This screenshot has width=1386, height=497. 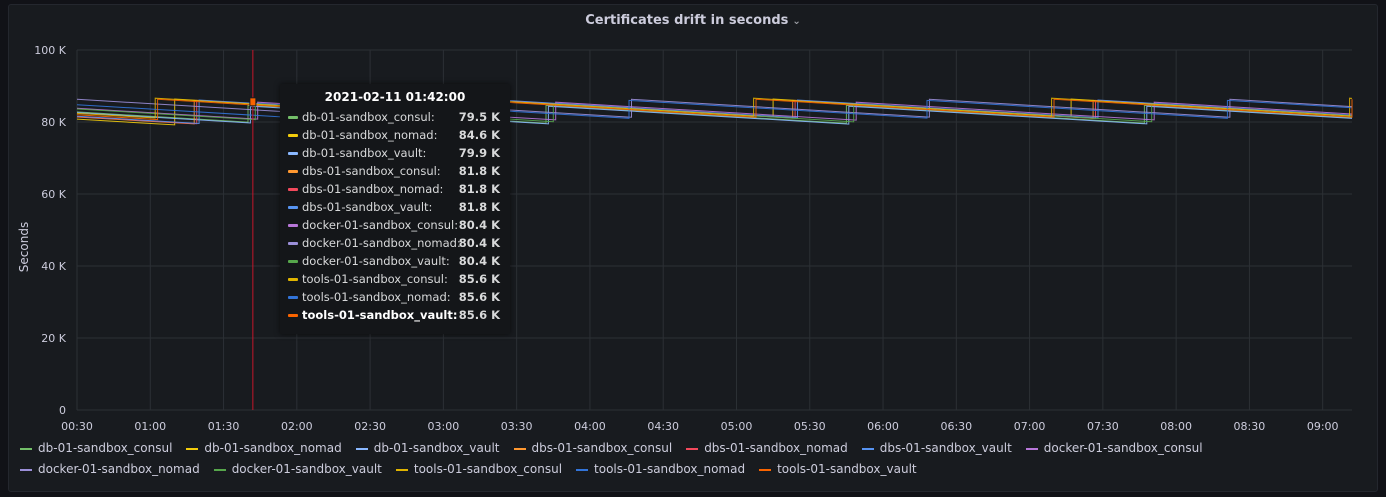 I want to click on legend-label: docker-01-sandbox_nomad, so click(x=119, y=469).